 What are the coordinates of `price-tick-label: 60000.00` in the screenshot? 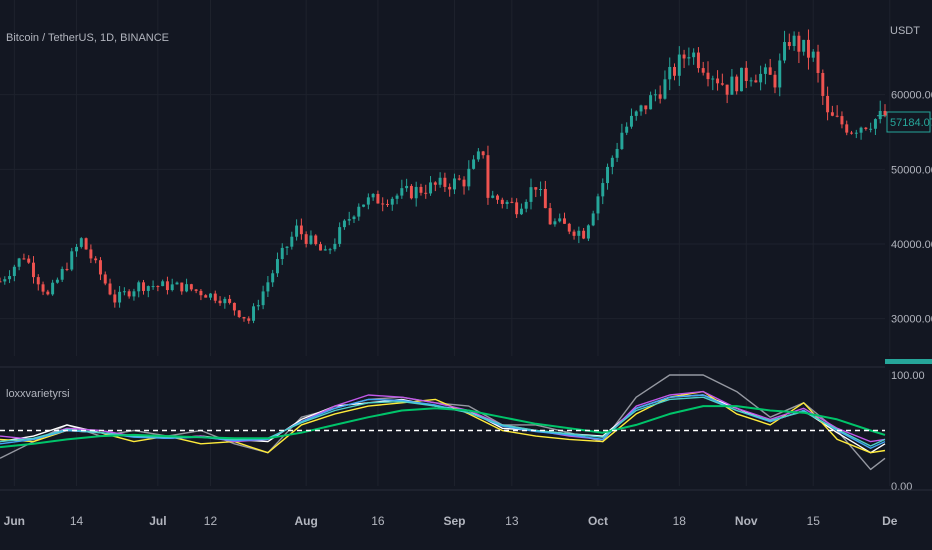 It's located at (911, 96).